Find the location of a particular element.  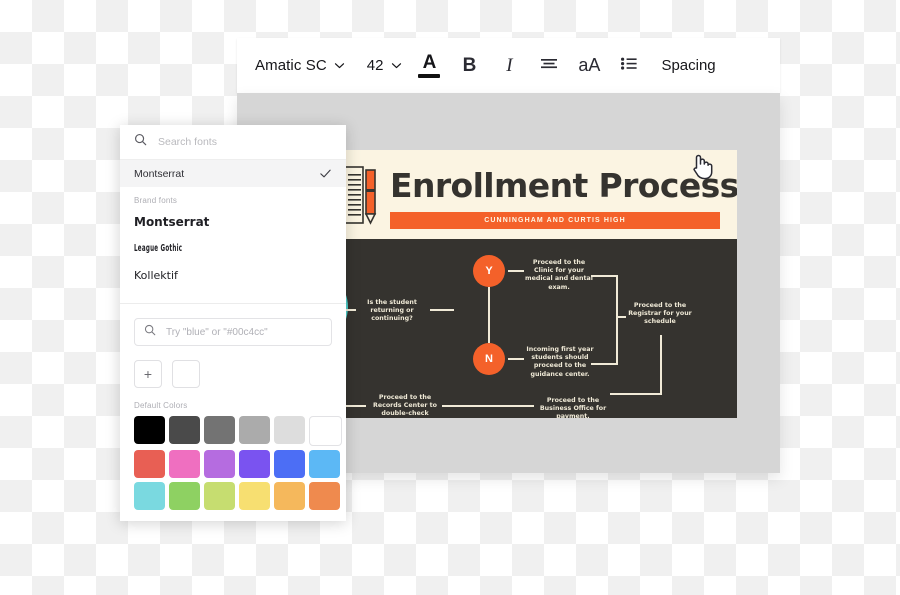

flow-no-label: N is located at coordinates (489, 359).